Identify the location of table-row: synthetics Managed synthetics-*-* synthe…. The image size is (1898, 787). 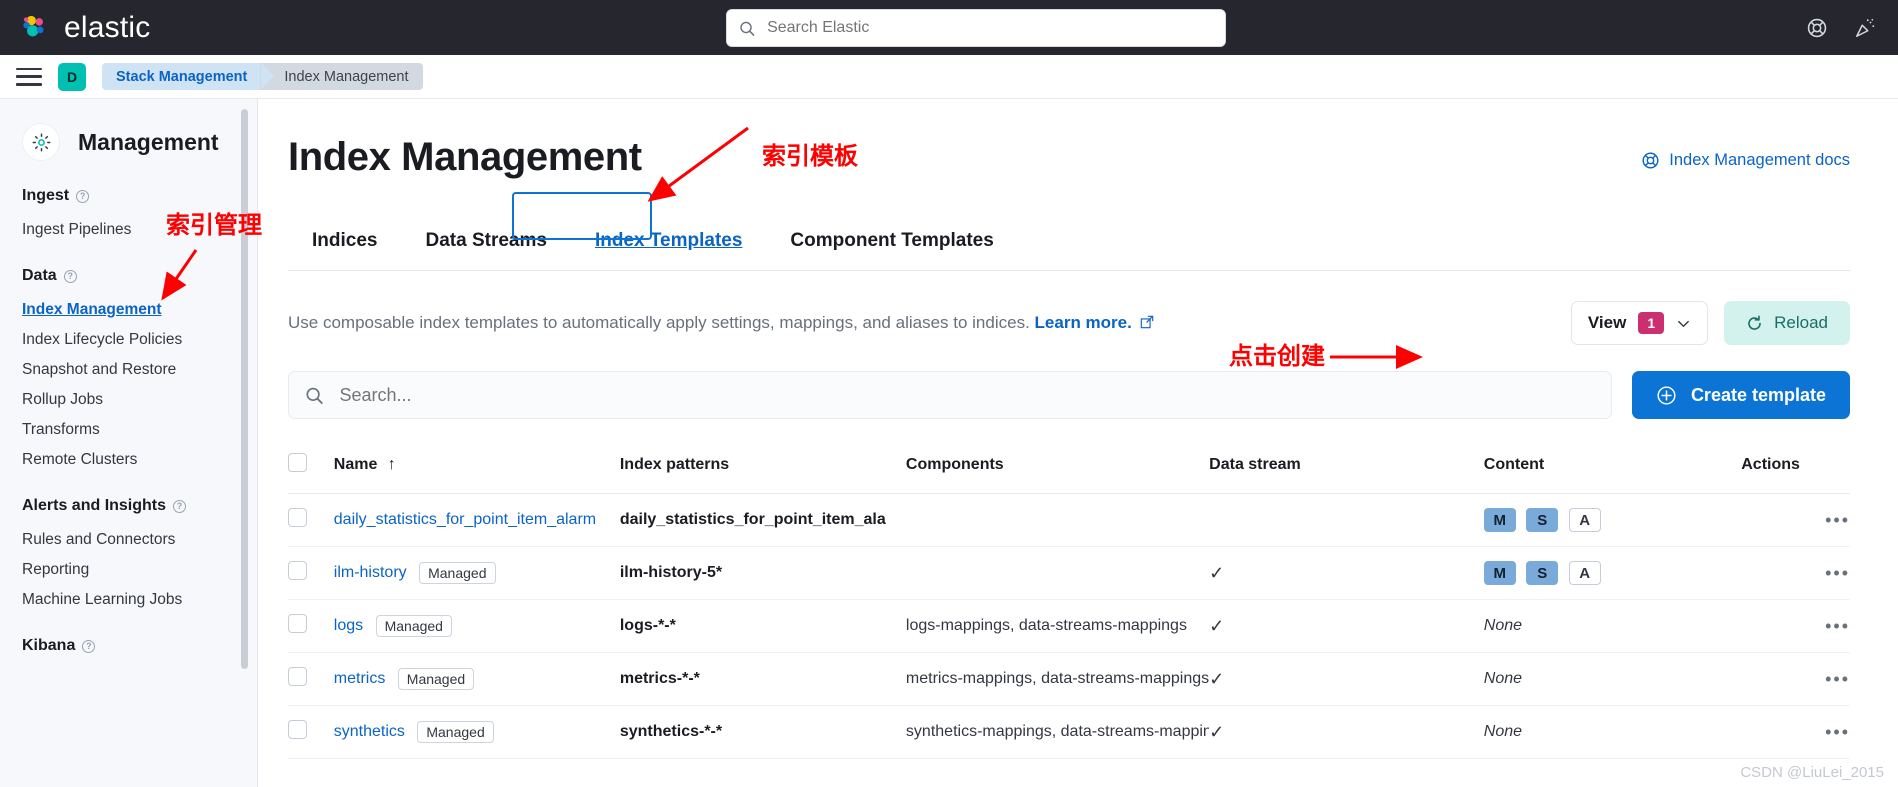
(1069, 732).